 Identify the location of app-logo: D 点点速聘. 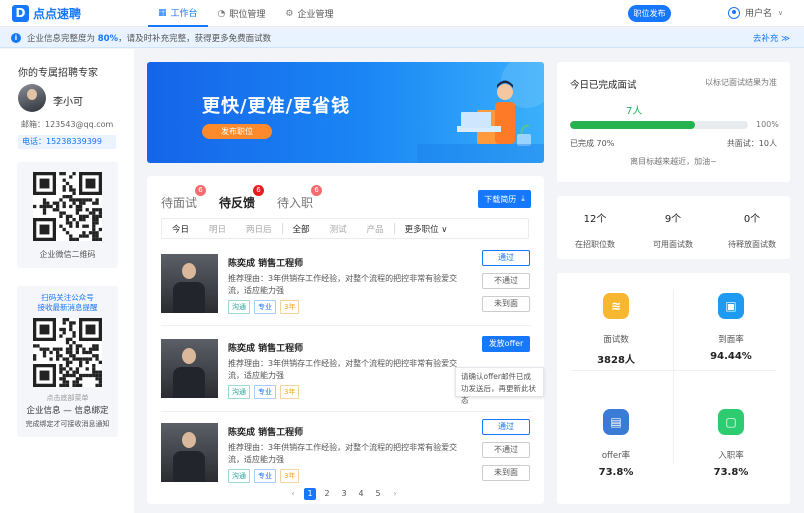
(46, 13).